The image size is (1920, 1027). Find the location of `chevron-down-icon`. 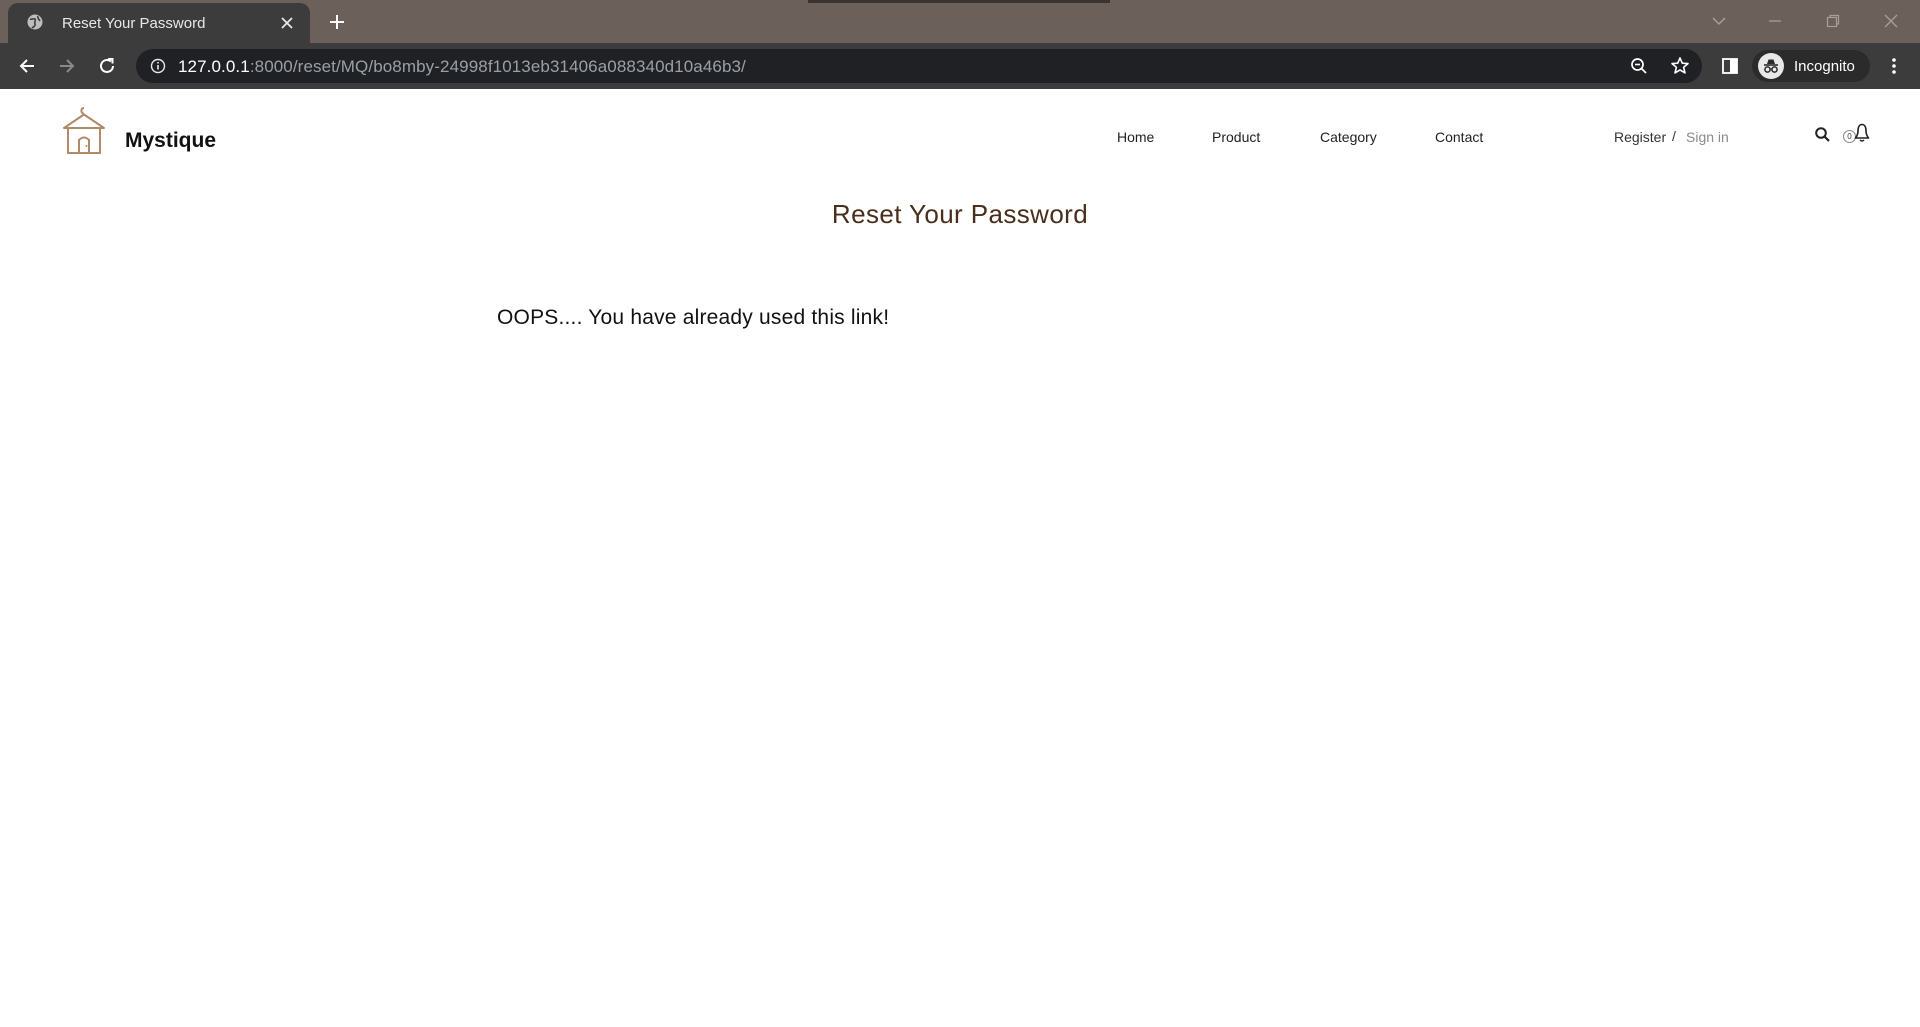

chevron-down-icon is located at coordinates (1719, 21).